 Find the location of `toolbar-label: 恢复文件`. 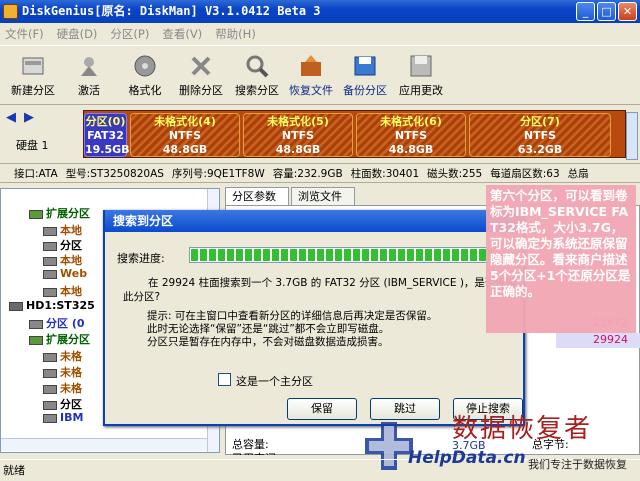

toolbar-label: 恢复文件 is located at coordinates (311, 90).